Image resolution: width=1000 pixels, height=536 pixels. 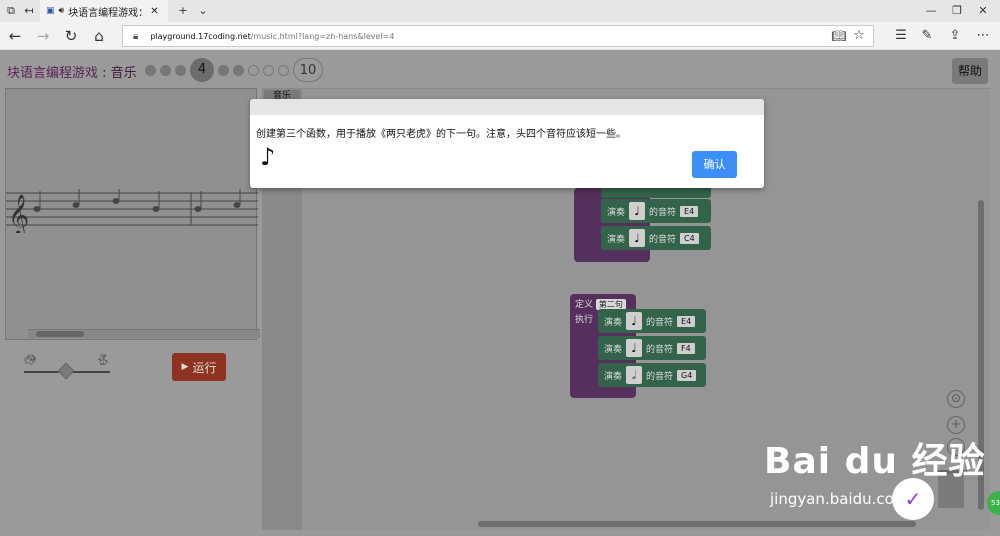 I want to click on current-level: 4, so click(x=202, y=70).